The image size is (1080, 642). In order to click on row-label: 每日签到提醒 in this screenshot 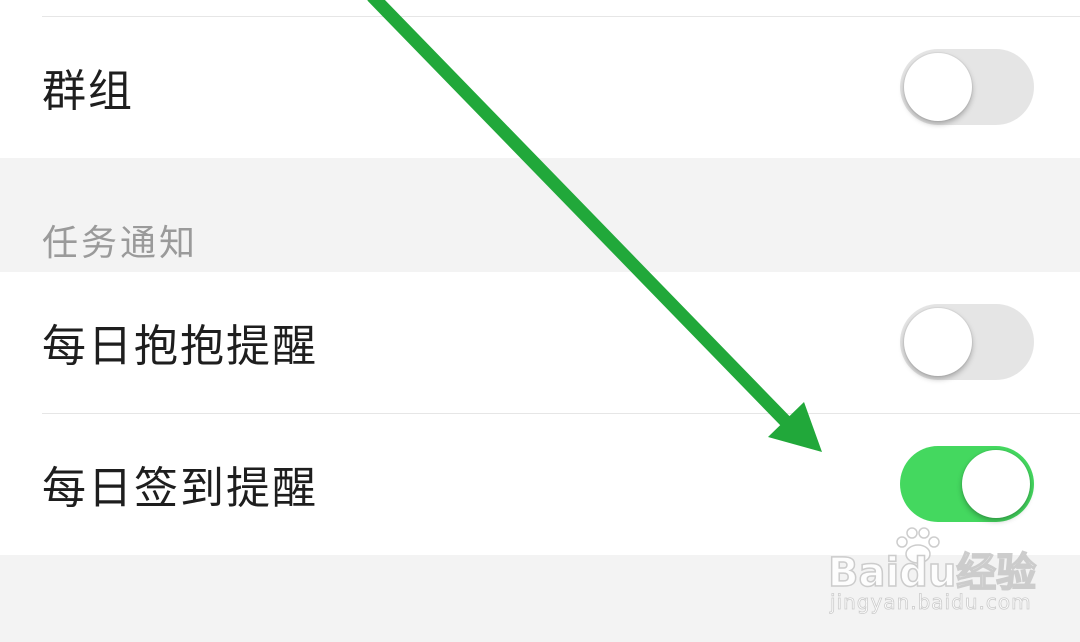, I will do `click(180, 488)`.